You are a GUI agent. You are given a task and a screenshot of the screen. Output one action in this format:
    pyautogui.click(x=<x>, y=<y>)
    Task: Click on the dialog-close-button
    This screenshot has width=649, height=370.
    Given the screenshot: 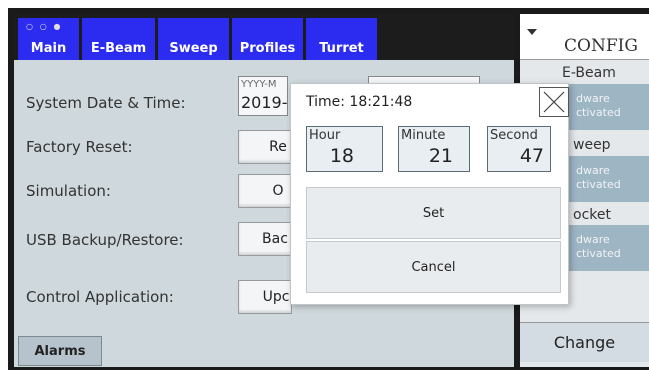 What is the action you would take?
    pyautogui.click(x=554, y=102)
    